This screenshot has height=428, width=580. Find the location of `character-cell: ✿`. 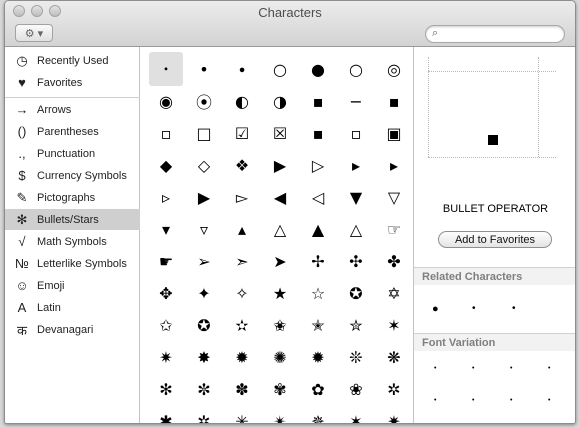

character-cell: ✿ is located at coordinates (318, 389).